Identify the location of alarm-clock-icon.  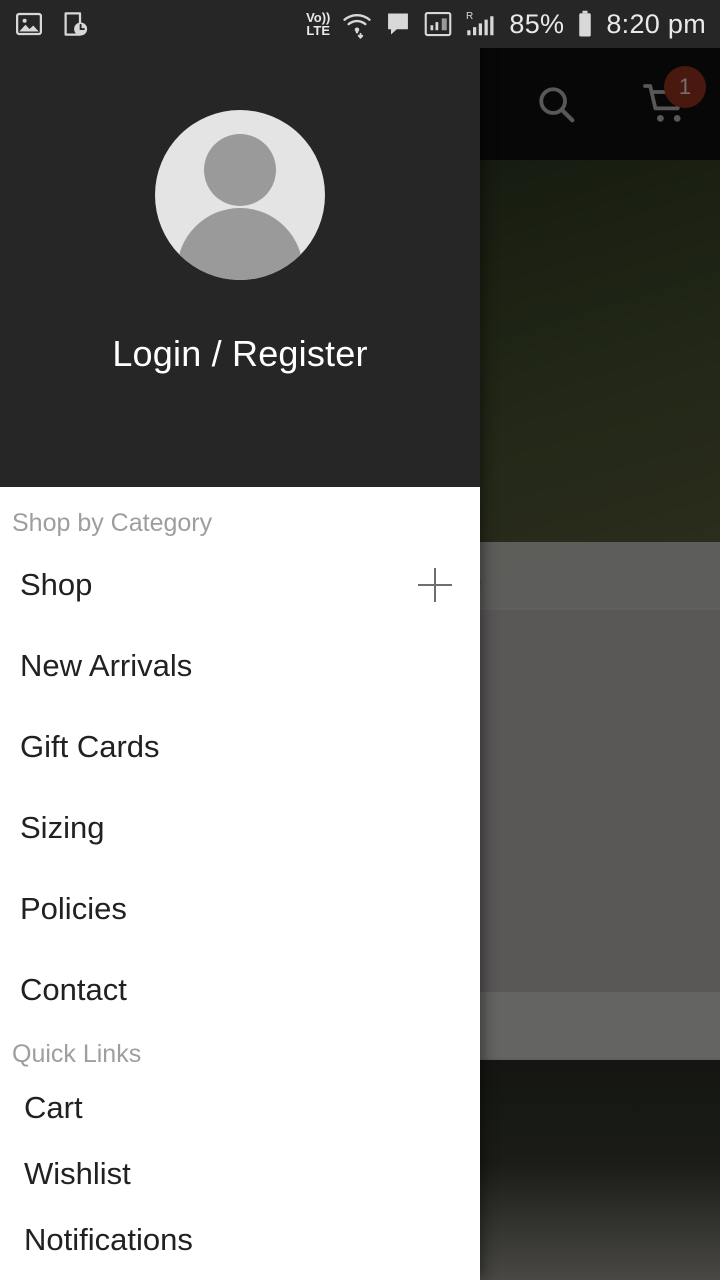
(76, 24).